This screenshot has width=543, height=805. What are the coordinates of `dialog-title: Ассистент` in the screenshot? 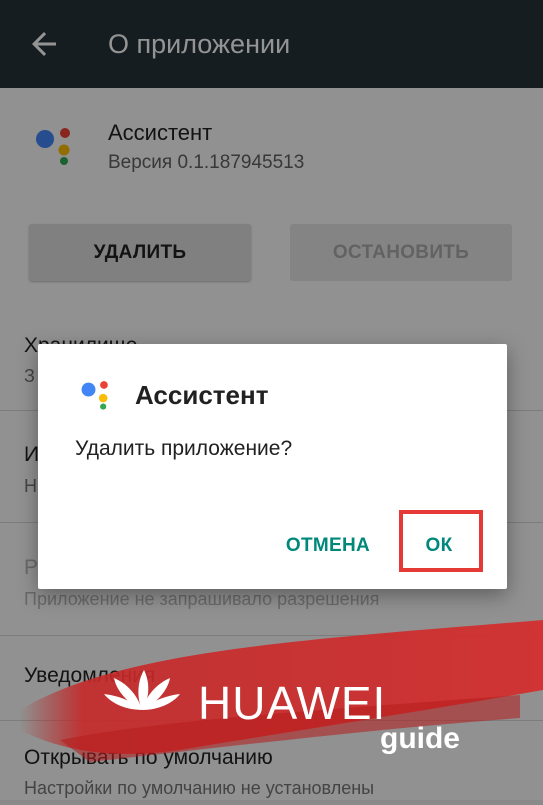 It's located at (202, 395).